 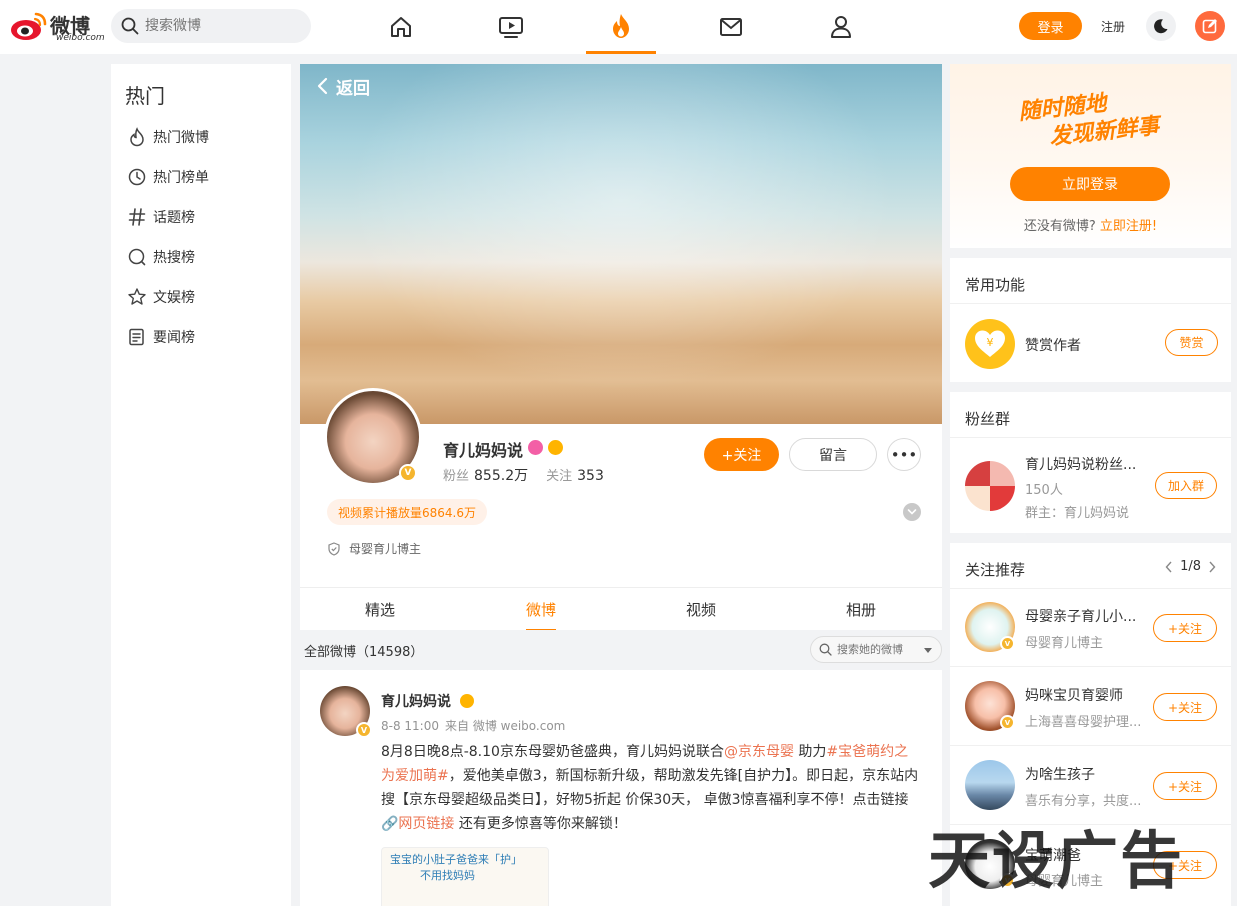 I want to click on sidebar-item-label: 话题榜, so click(x=174, y=218).